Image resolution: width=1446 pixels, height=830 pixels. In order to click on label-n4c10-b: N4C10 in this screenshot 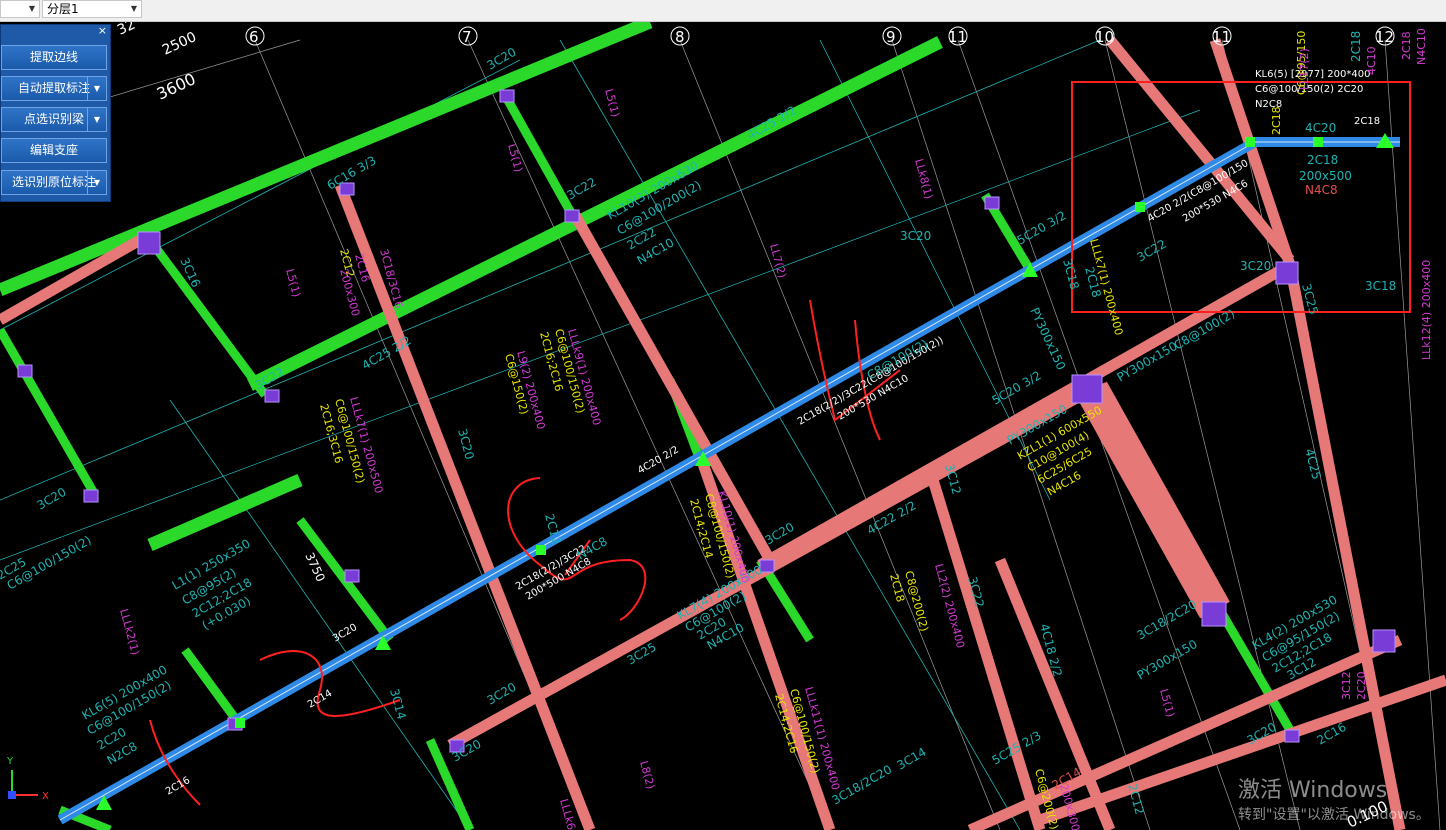, I will do `click(1421, 46)`.